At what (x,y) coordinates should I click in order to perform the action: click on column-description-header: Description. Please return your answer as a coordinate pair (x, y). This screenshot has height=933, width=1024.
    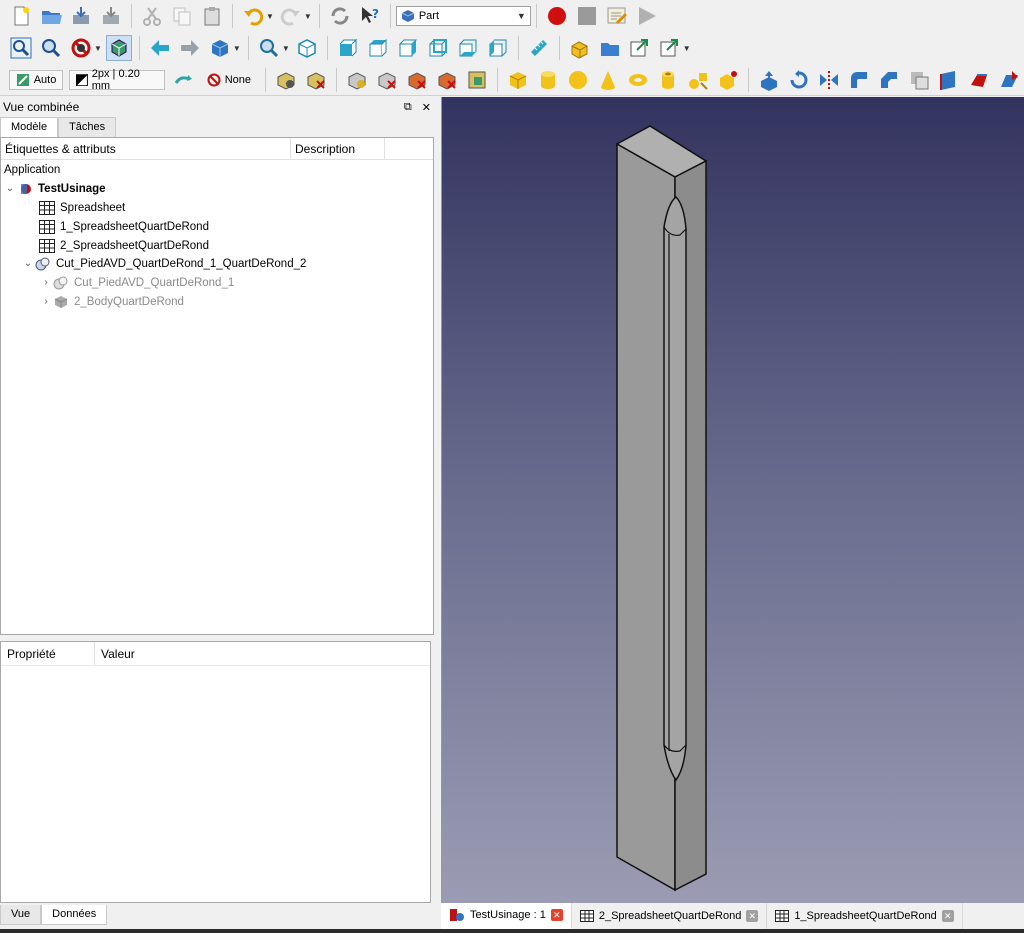
    Looking at the image, I should click on (338, 148).